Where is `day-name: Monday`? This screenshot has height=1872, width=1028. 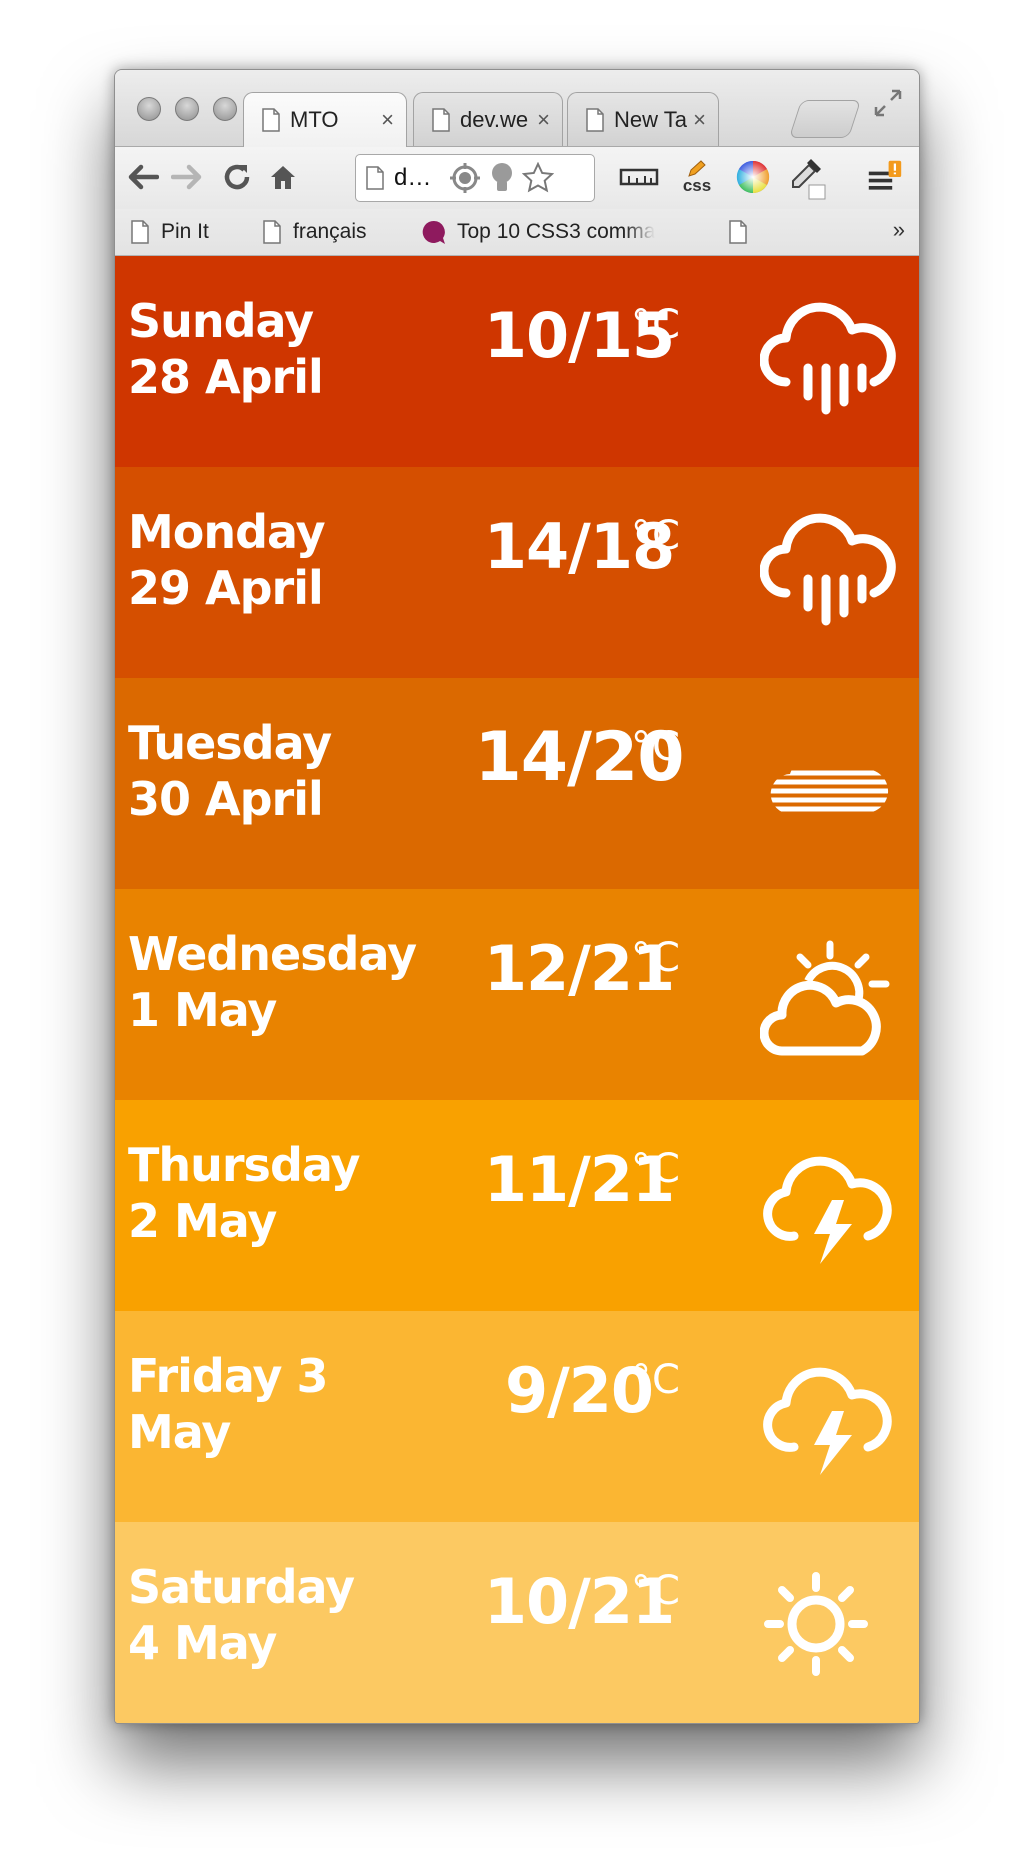
day-name: Monday is located at coordinates (227, 532).